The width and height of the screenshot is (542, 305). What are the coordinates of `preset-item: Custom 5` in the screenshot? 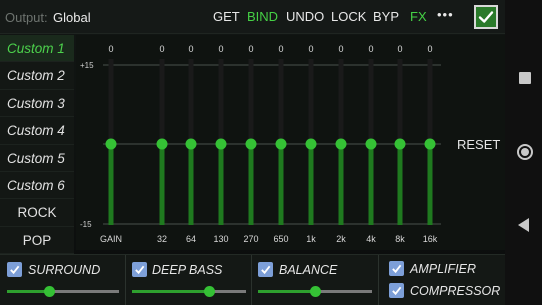 It's located at (37, 158).